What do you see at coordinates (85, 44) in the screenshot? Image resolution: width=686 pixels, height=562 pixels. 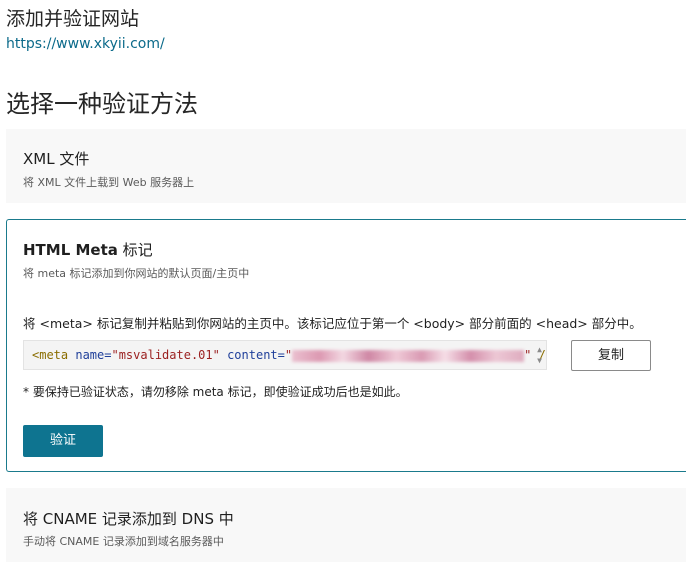 I see `site-url-link: https://www.xkyii.com/` at bounding box center [85, 44].